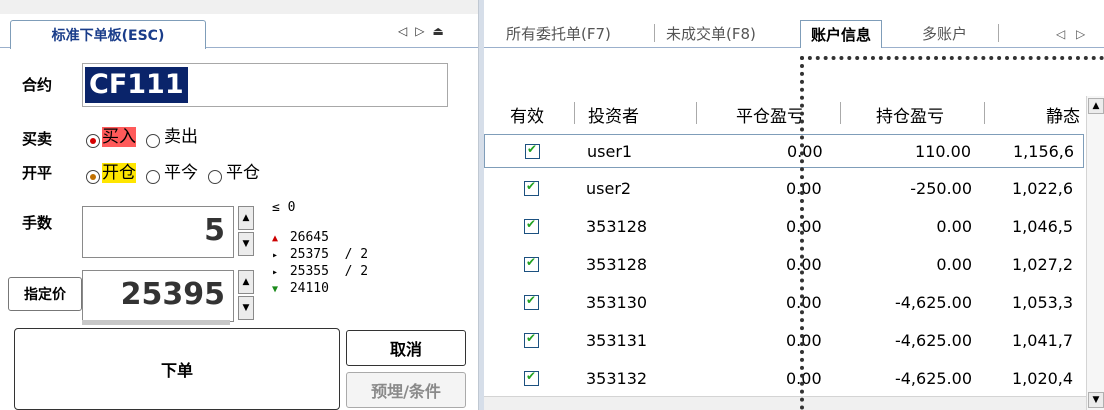 The width and height of the screenshot is (1104, 410). Describe the element at coordinates (406, 390) in the screenshot. I see `condition-order-button: 预埋/条件` at that location.